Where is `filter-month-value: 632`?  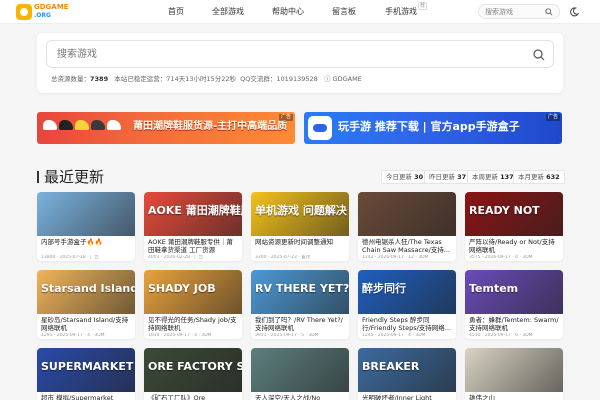 filter-month-value: 632 is located at coordinates (553, 177).